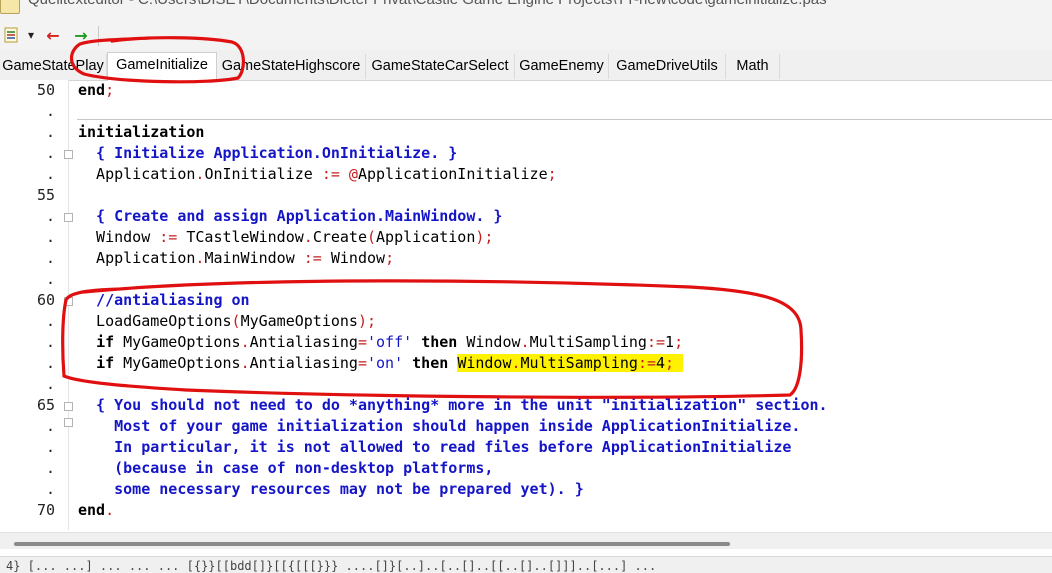  What do you see at coordinates (98, 36) in the screenshot?
I see `toolbar-divider` at bounding box center [98, 36].